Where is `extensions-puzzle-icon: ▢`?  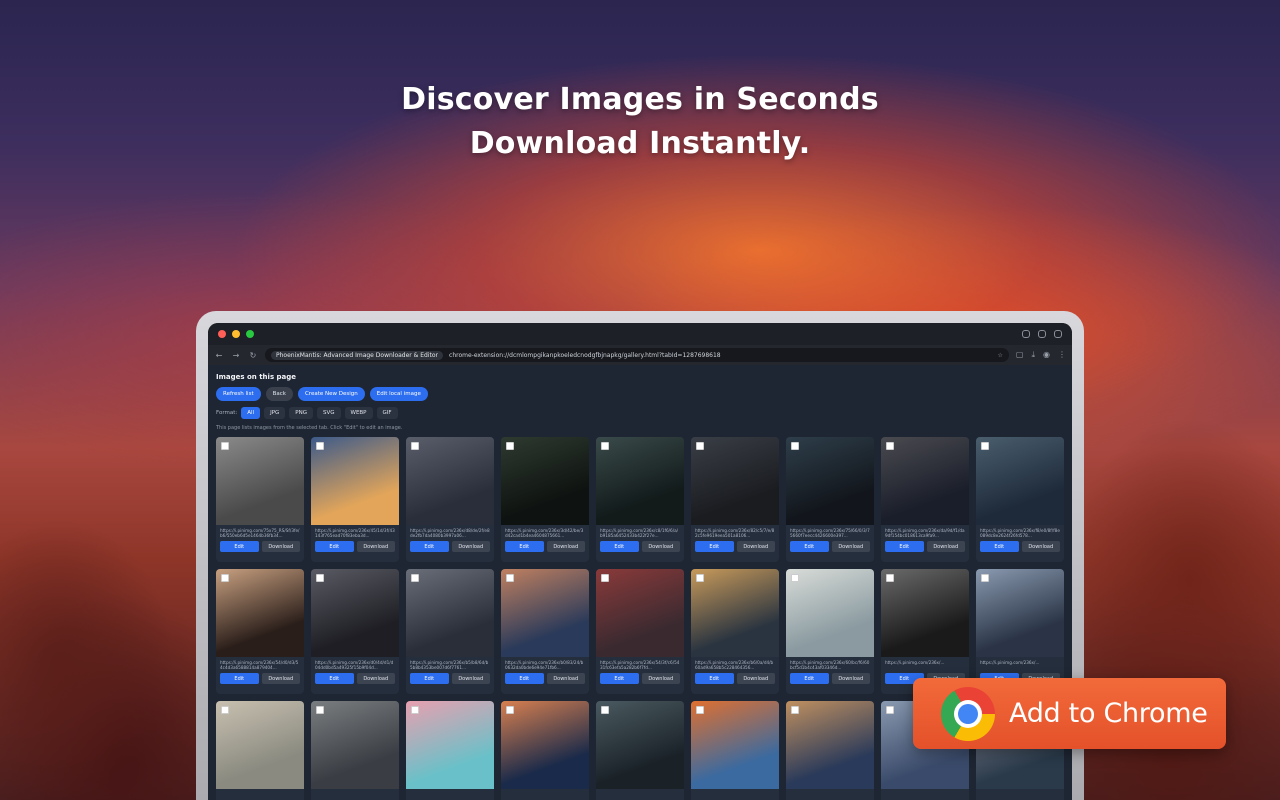 extensions-puzzle-icon: ▢ is located at coordinates (1020, 355).